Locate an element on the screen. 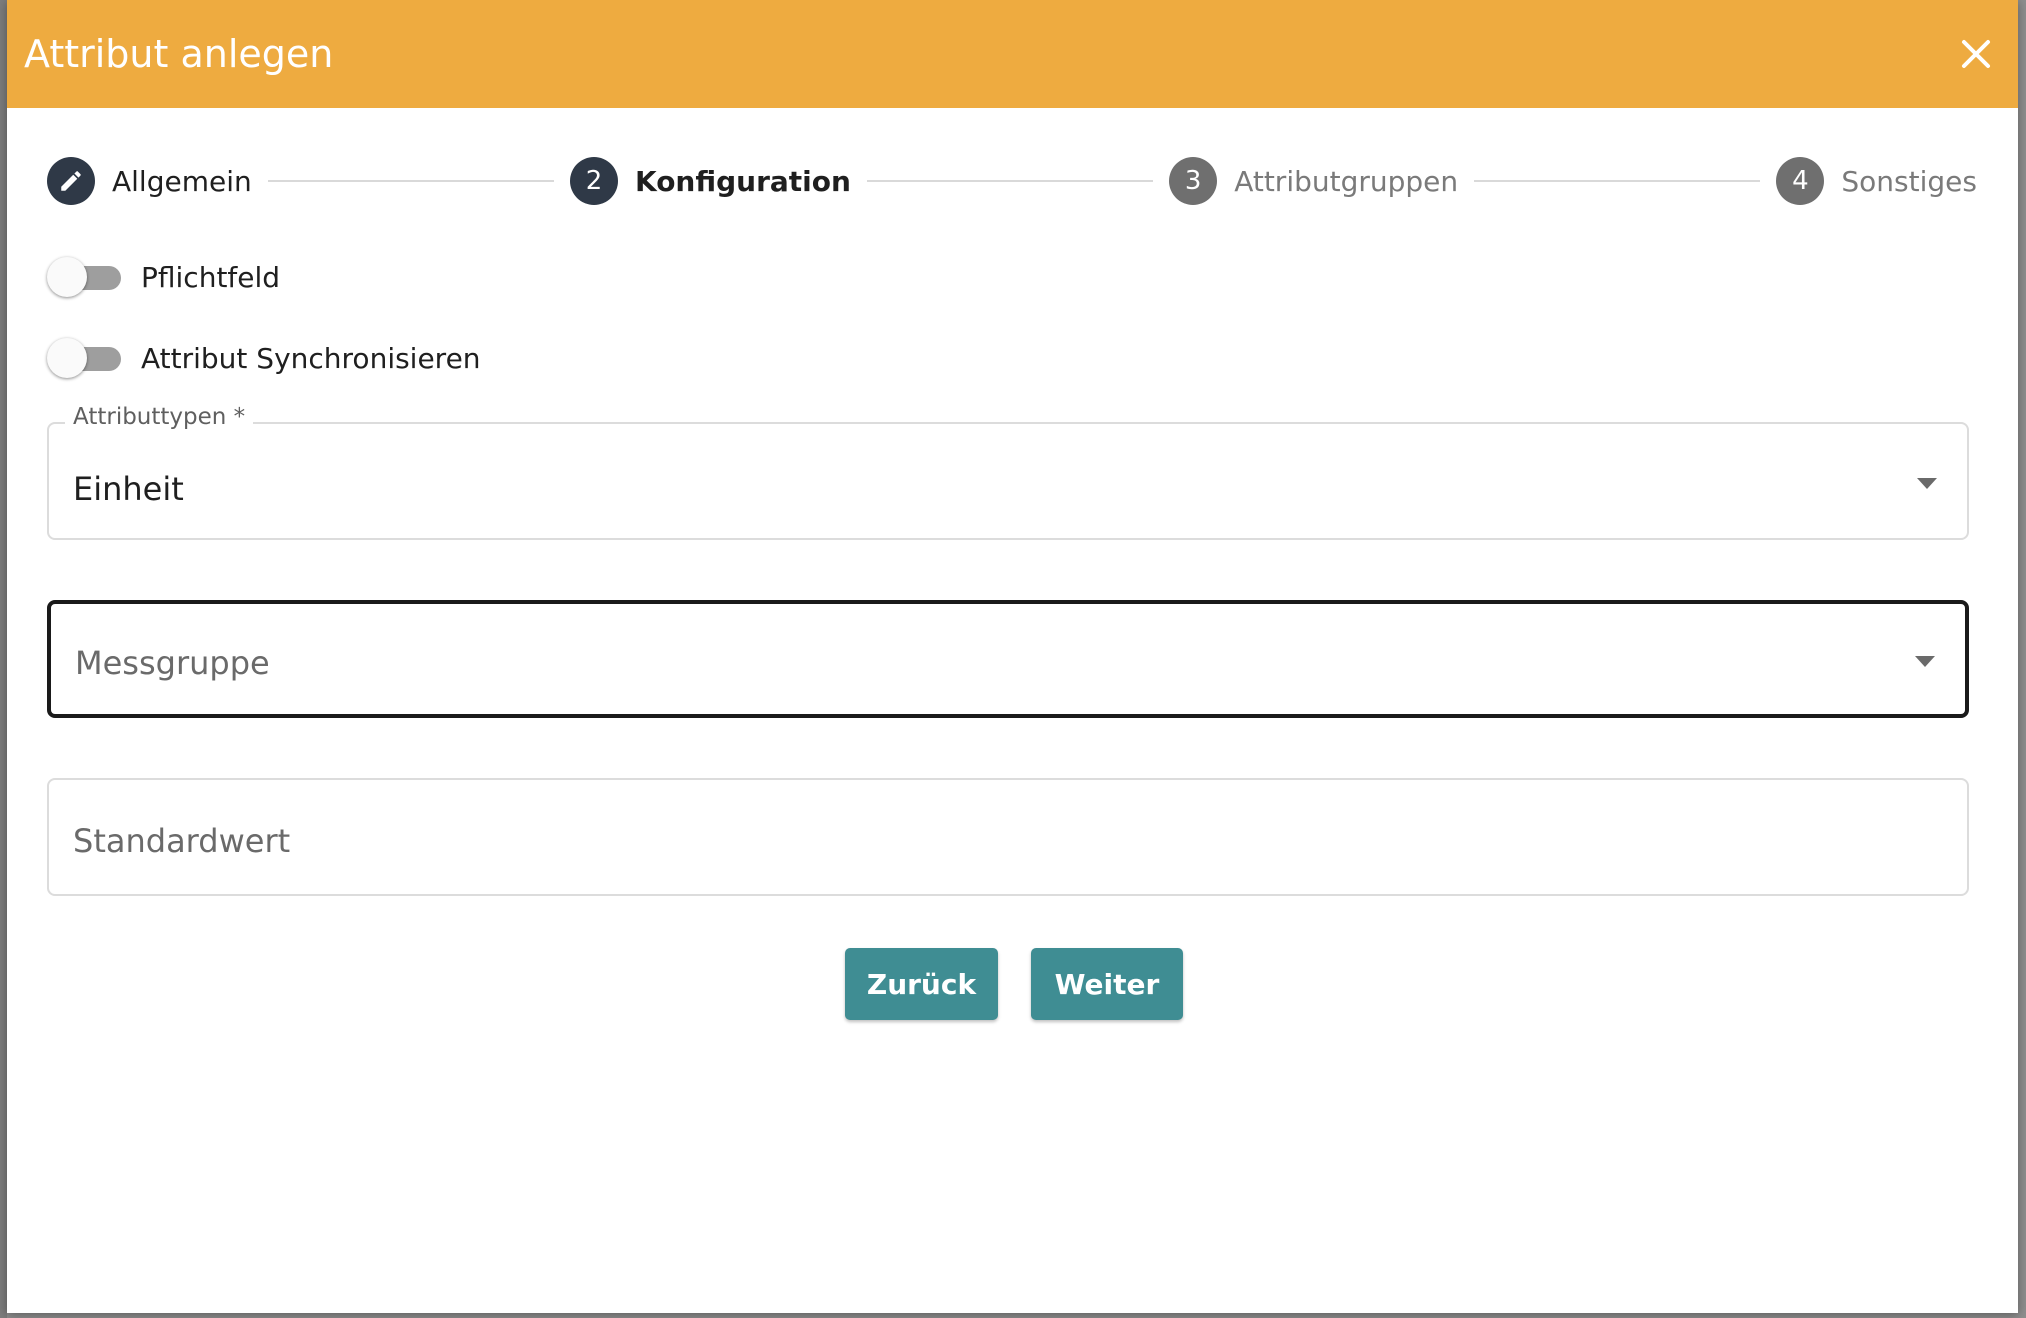 This screenshot has height=1318, width=2026. dialog-header: Attribut anlegen is located at coordinates (1012, 54).